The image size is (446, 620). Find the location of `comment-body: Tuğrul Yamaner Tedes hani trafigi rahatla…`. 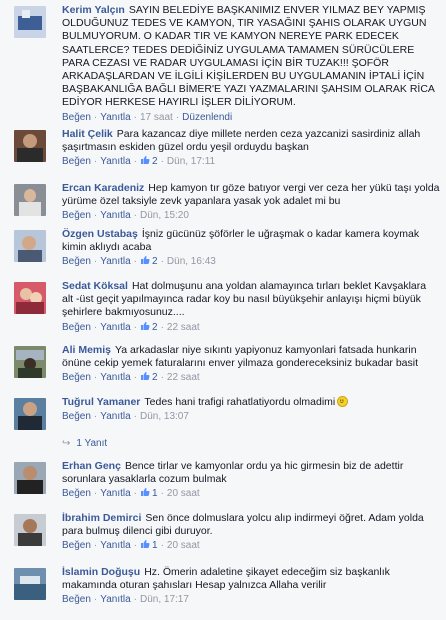

comment-body: Tuğrul Yamaner Tedes hani trafigi rahatla… is located at coordinates (251, 402).